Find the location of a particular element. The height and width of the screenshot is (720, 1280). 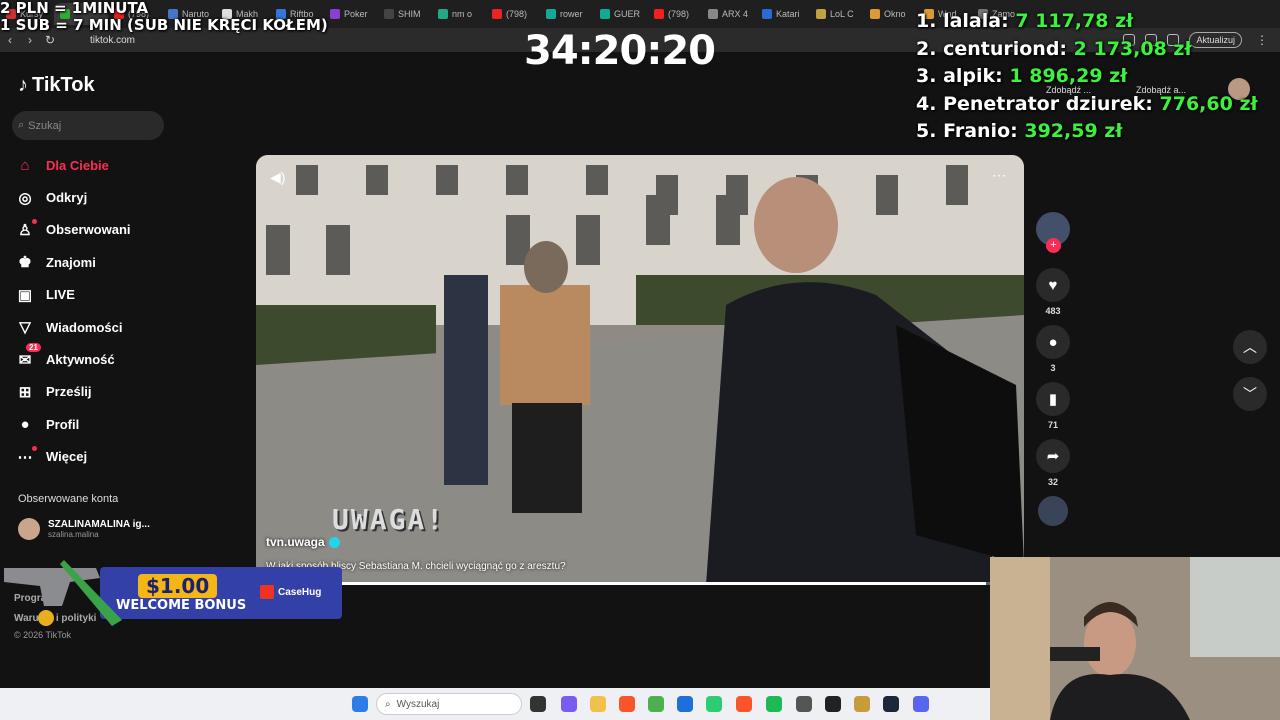

ad-amount: $1.00 is located at coordinates (178, 586).